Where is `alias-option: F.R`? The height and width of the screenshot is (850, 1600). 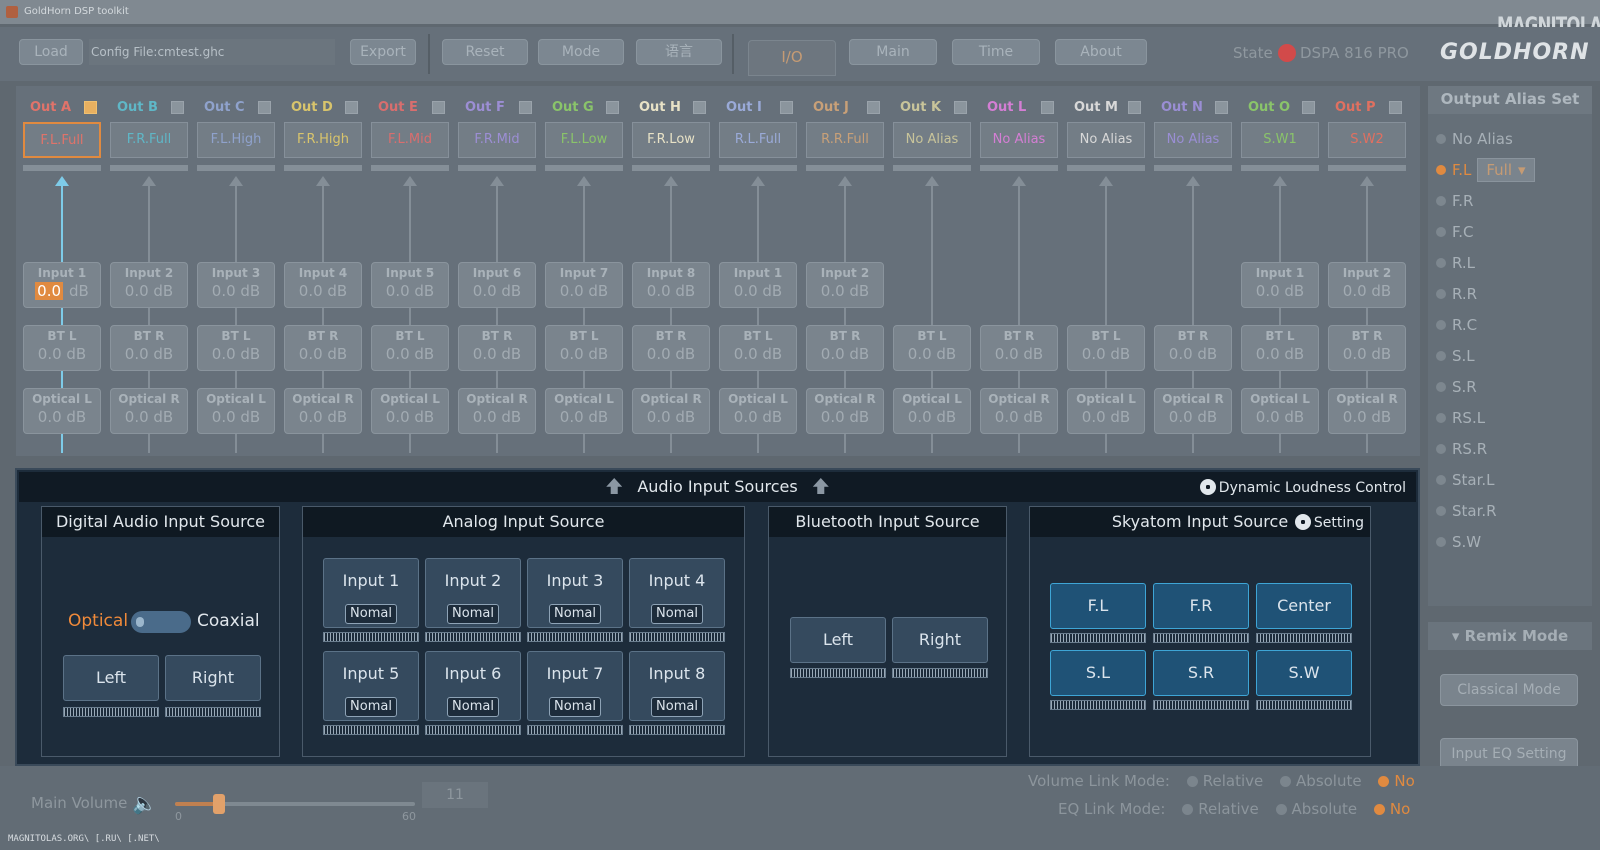 alias-option: F.R is located at coordinates (1454, 201).